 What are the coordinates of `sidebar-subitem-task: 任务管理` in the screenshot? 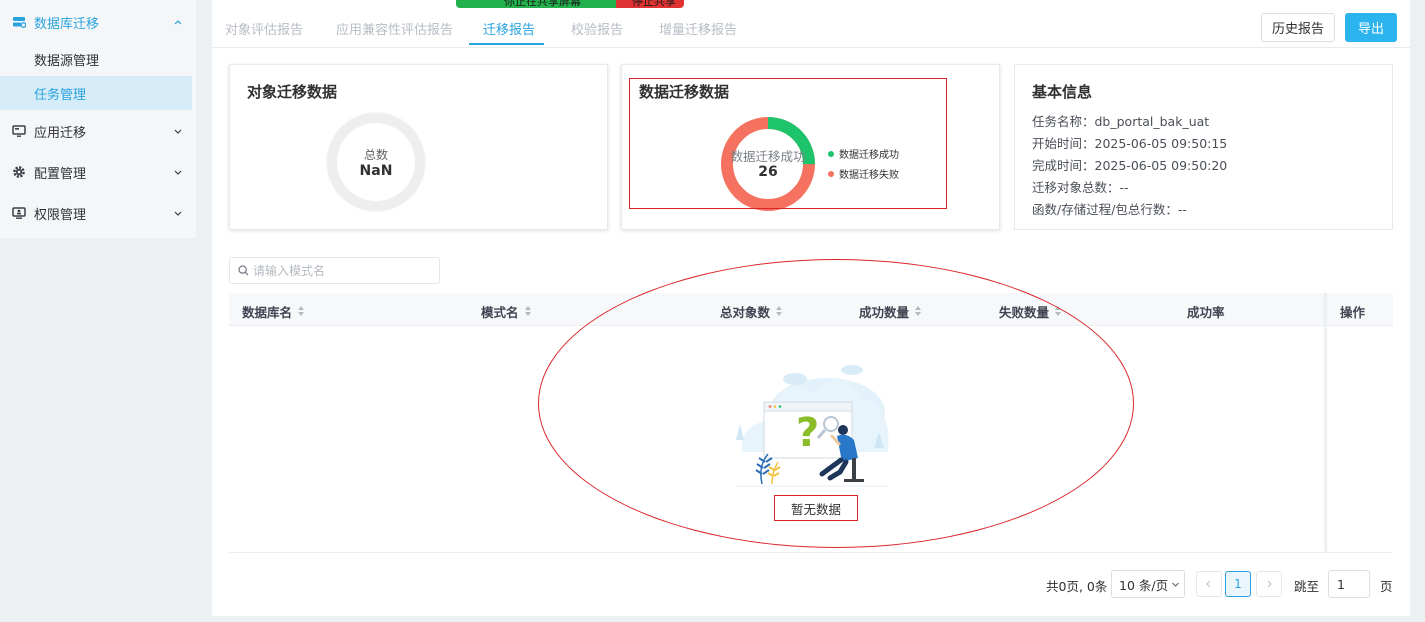 It's located at (96, 93).